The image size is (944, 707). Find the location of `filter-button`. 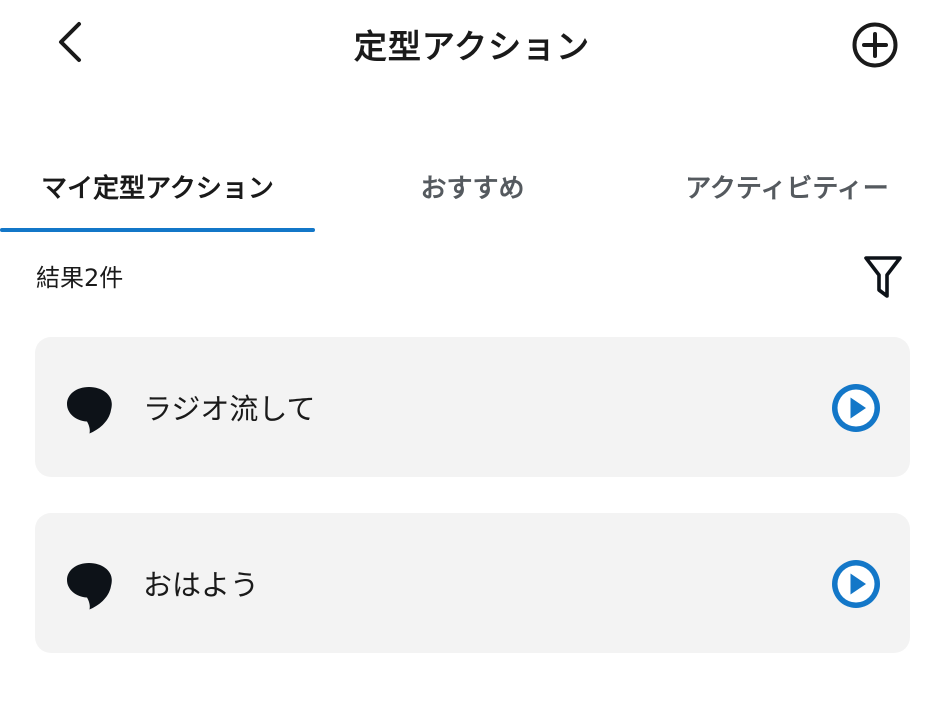

filter-button is located at coordinates (883, 277).